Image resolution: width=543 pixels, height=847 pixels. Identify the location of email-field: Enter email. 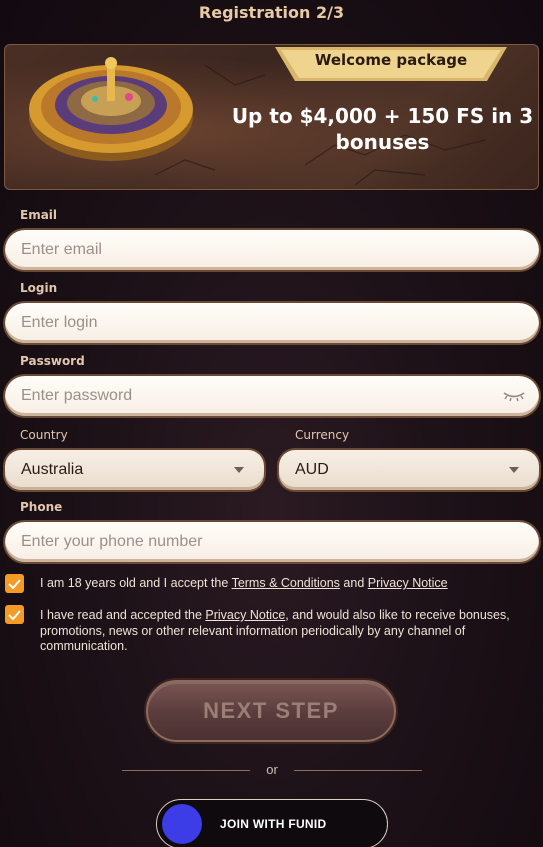
(272, 250).